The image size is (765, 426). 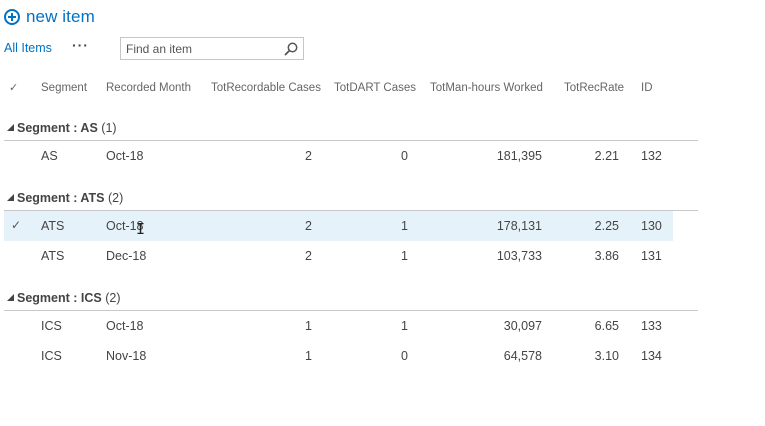 What do you see at coordinates (126, 356) in the screenshot?
I see `cell-recorded-month: Nov-18` at bounding box center [126, 356].